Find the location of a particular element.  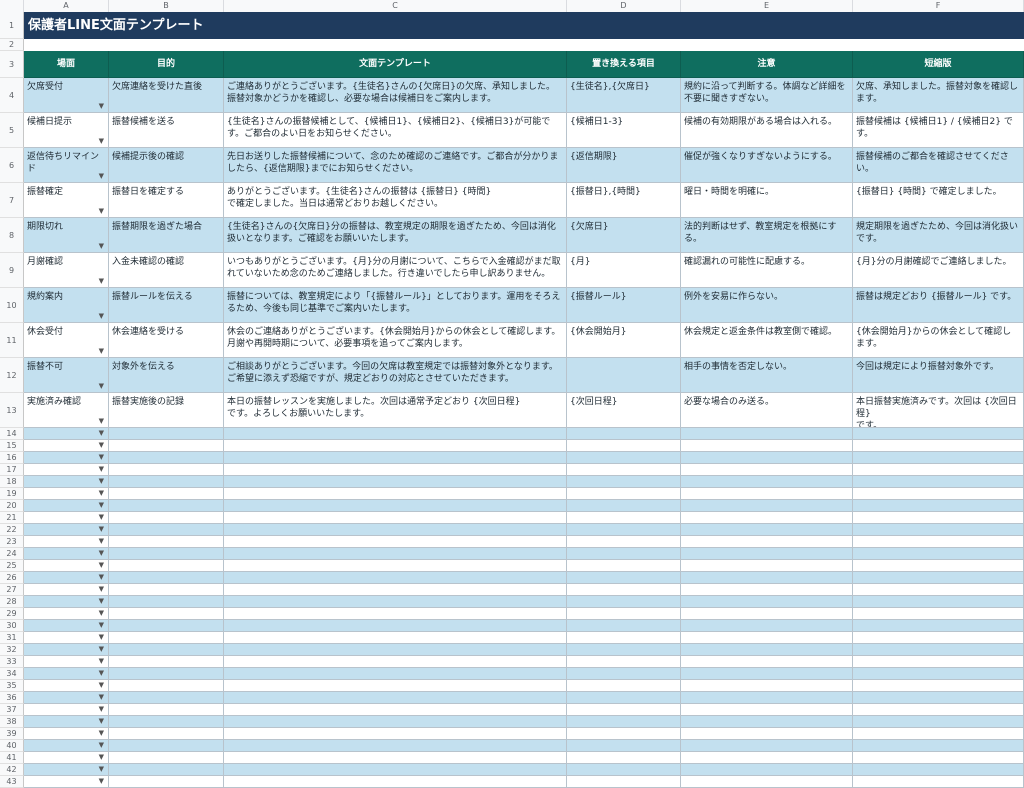

row-number: 23 is located at coordinates (12, 542).